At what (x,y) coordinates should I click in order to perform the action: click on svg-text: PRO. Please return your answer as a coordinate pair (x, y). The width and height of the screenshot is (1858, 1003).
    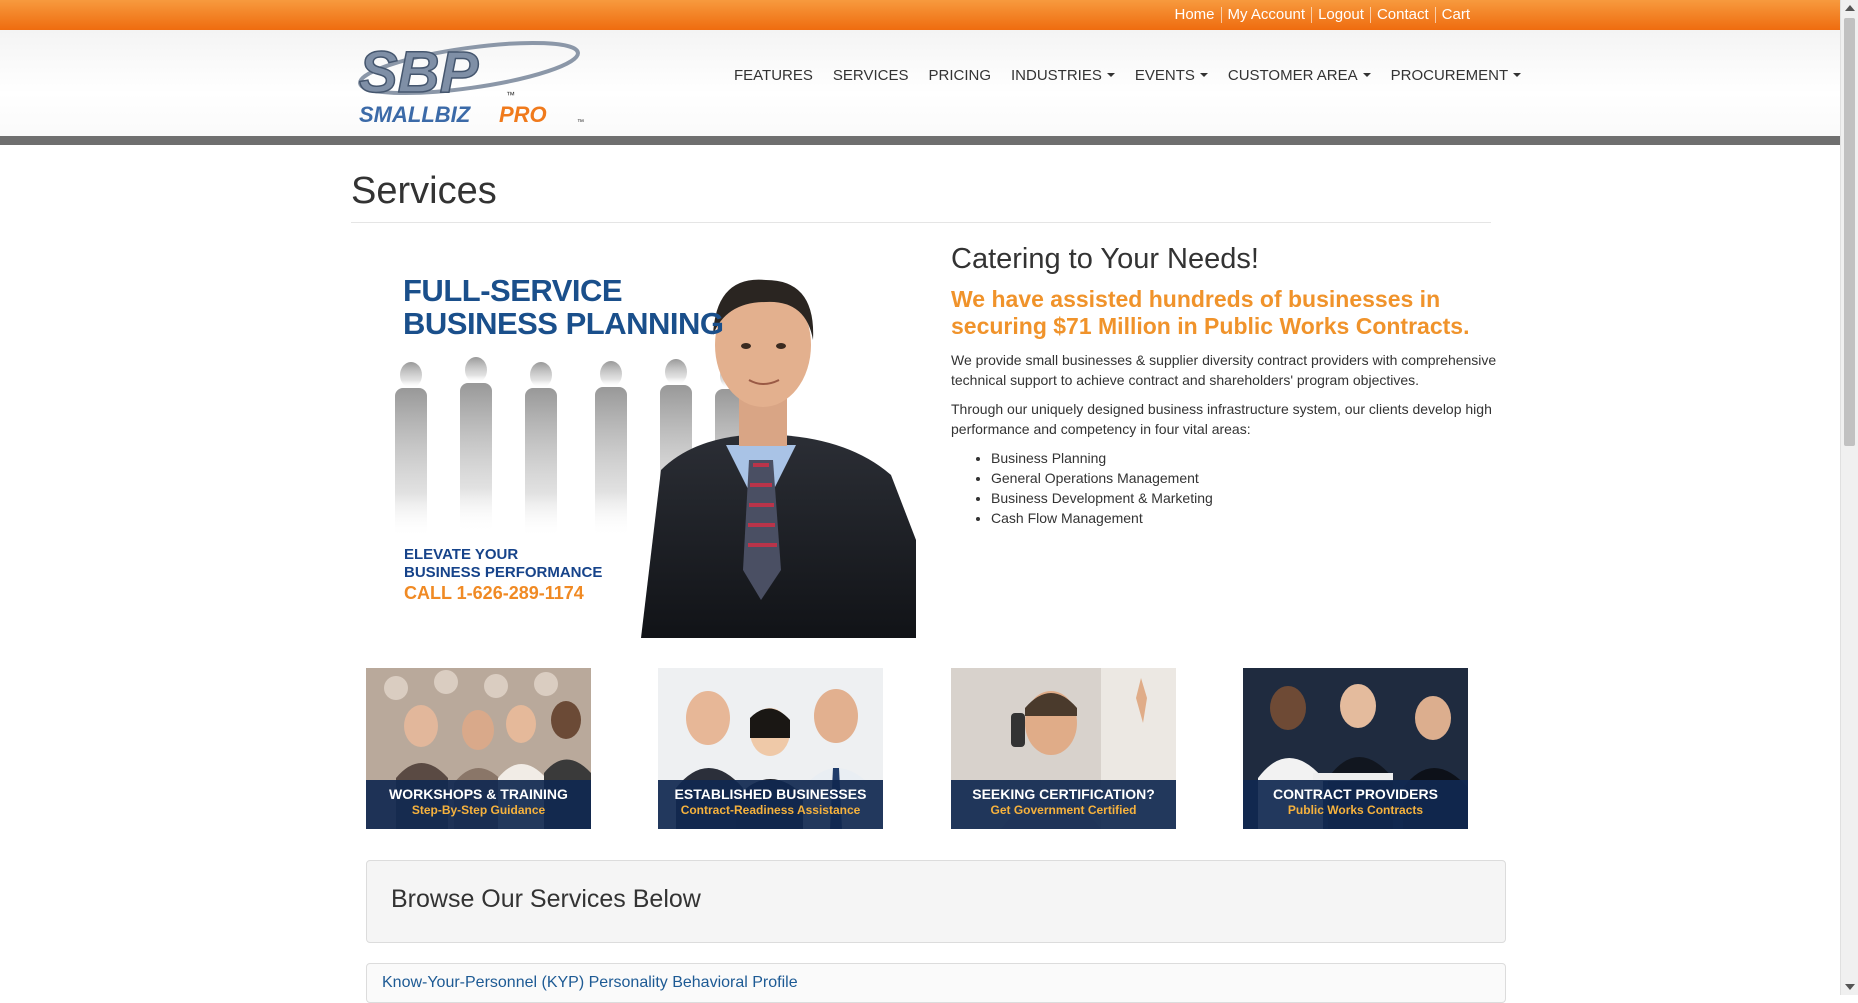
    Looking at the image, I should click on (523, 114).